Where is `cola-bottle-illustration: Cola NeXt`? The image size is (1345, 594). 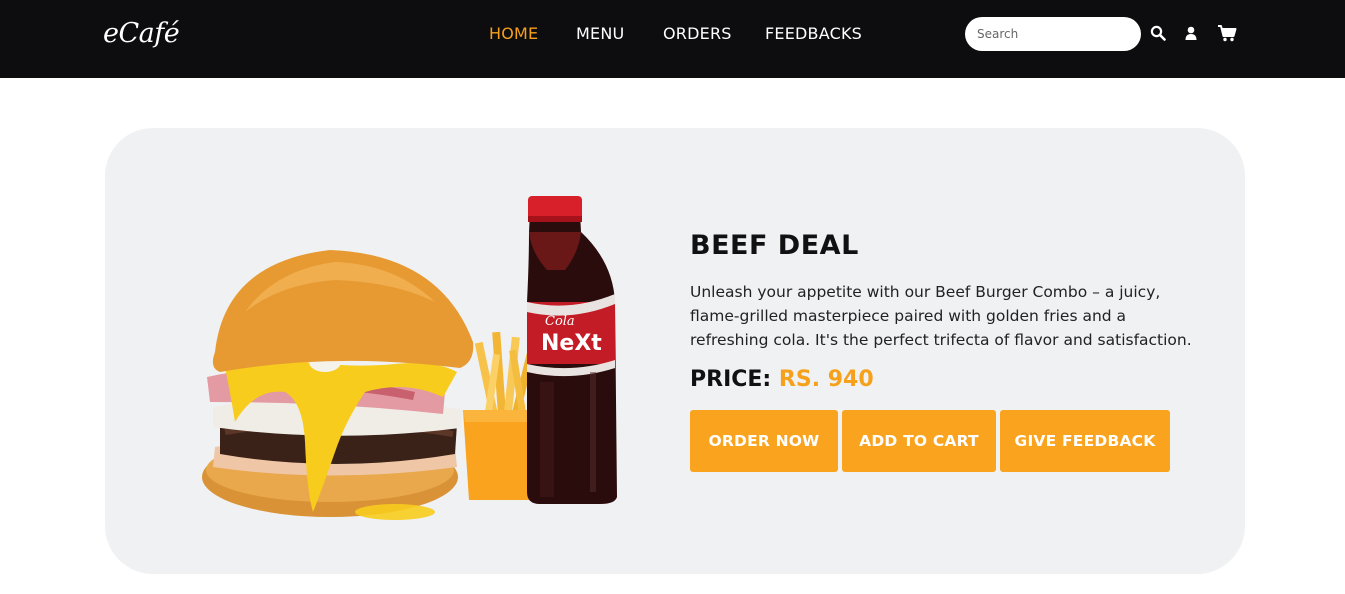 cola-bottle-illustration: Cola NeXt is located at coordinates (572, 350).